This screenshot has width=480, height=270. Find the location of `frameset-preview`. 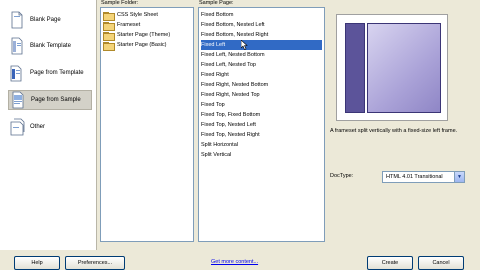

frameset-preview is located at coordinates (392, 67).